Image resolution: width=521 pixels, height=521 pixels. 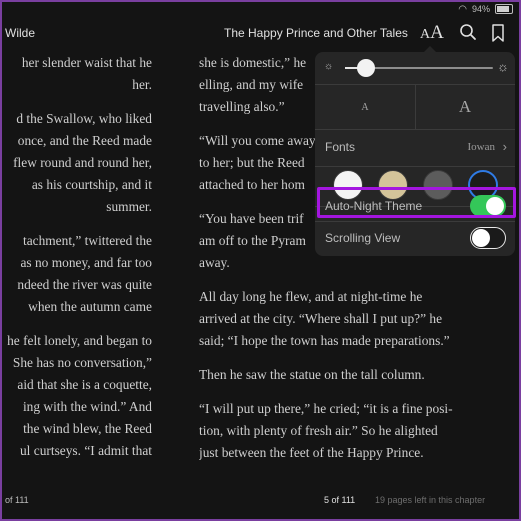 I want to click on text-line: her., so click(x=142, y=84).